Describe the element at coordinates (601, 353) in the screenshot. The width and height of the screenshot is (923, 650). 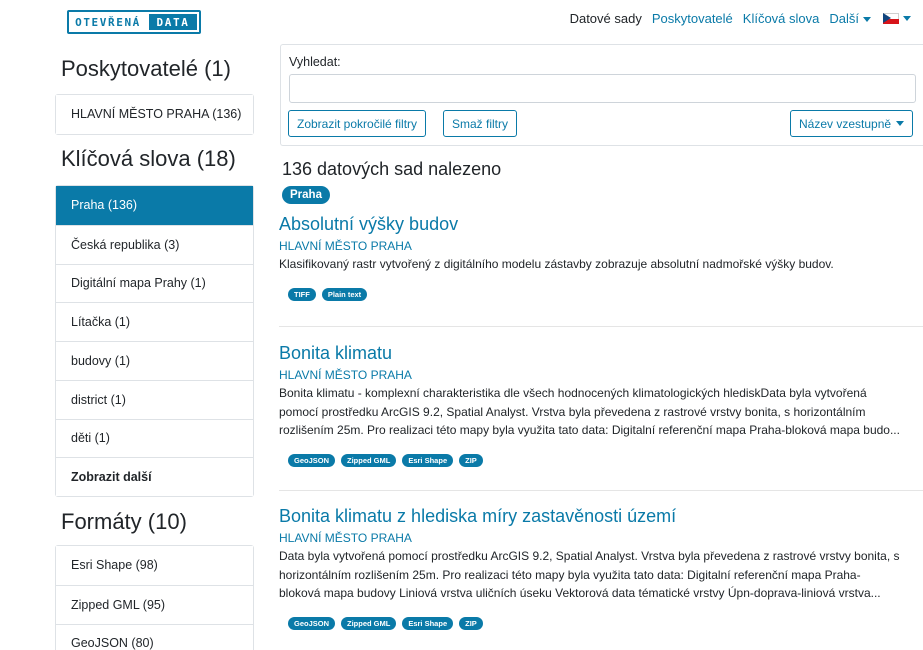
I see `dataset-title-link: Bonita klimatu` at that location.